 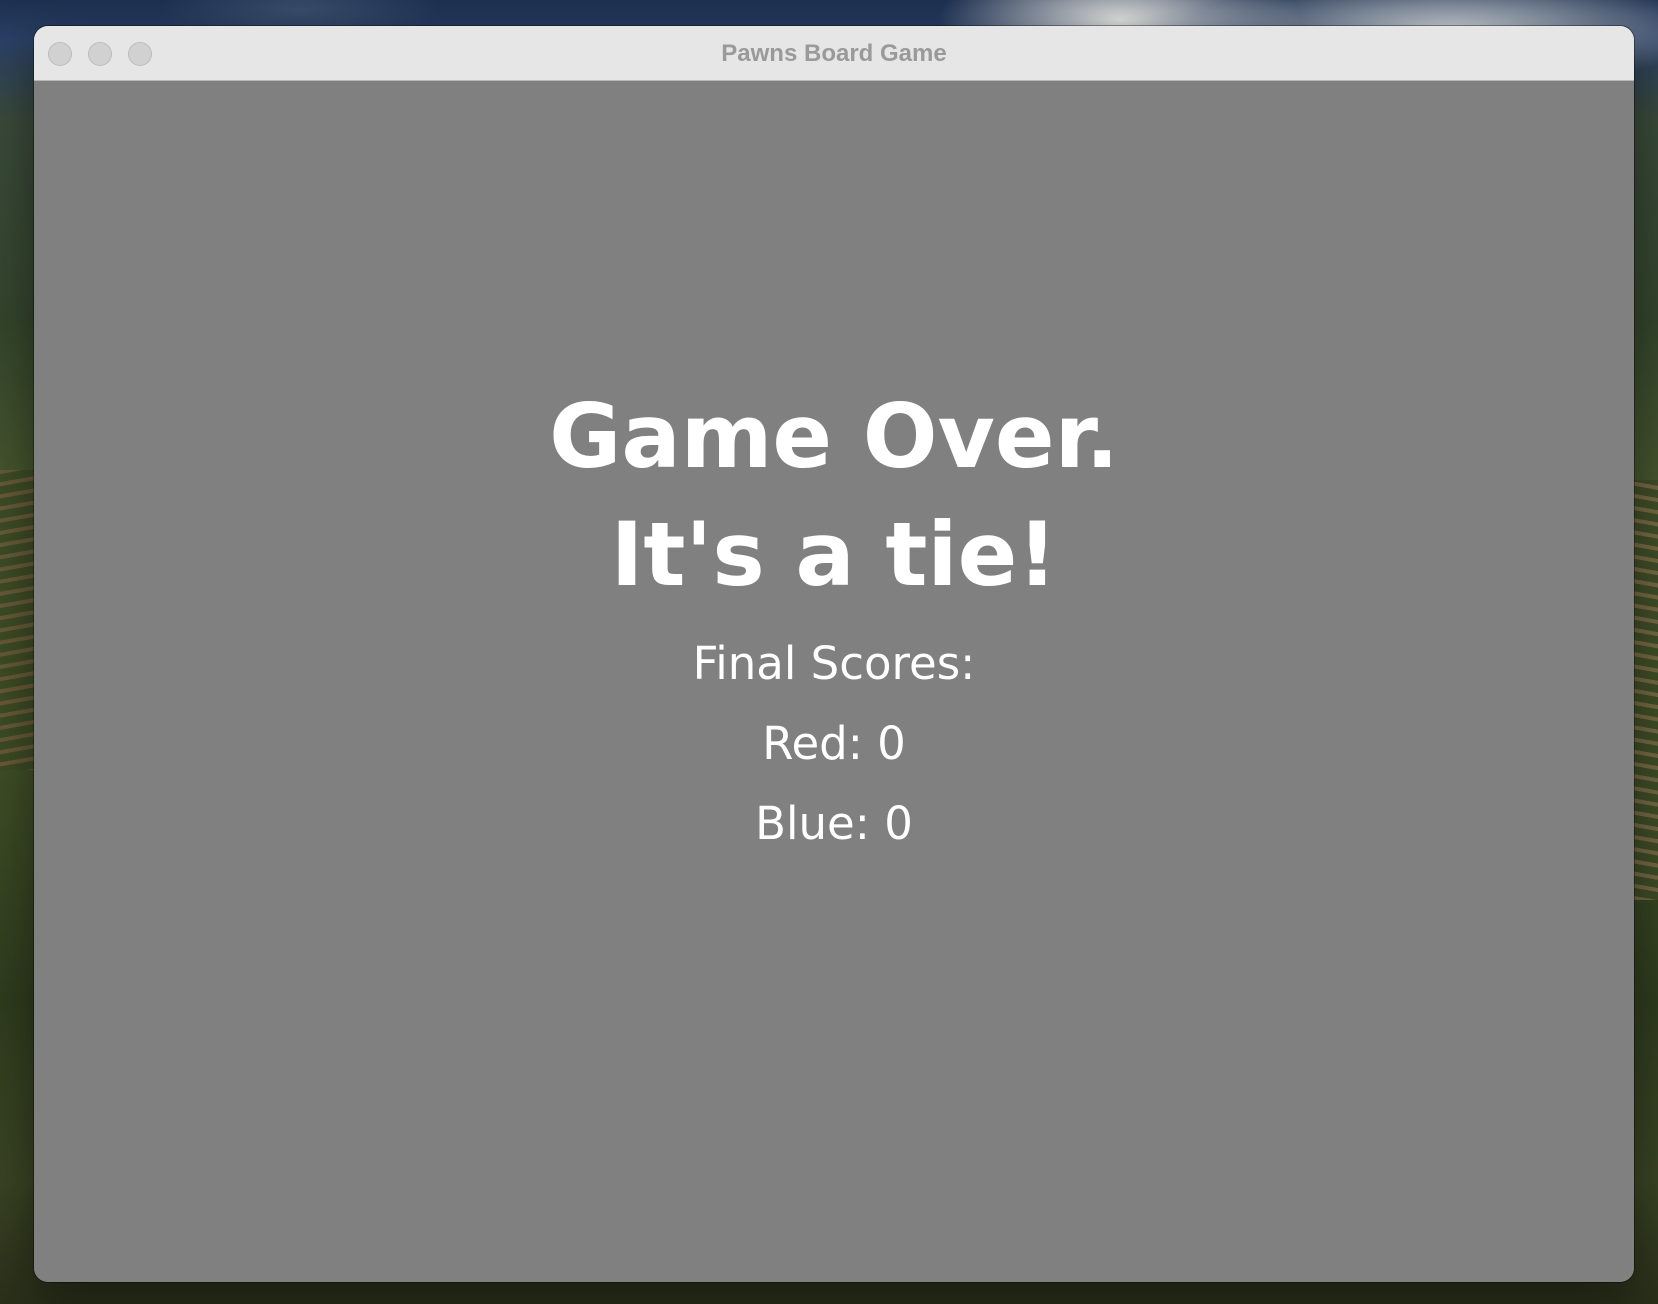 What do you see at coordinates (17, 620) in the screenshot?
I see `wallpaper-vineyard-left` at bounding box center [17, 620].